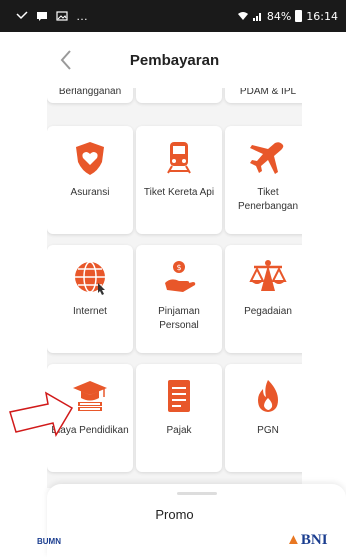  What do you see at coordinates (256, 17) in the screenshot?
I see `signal-icon` at bounding box center [256, 17].